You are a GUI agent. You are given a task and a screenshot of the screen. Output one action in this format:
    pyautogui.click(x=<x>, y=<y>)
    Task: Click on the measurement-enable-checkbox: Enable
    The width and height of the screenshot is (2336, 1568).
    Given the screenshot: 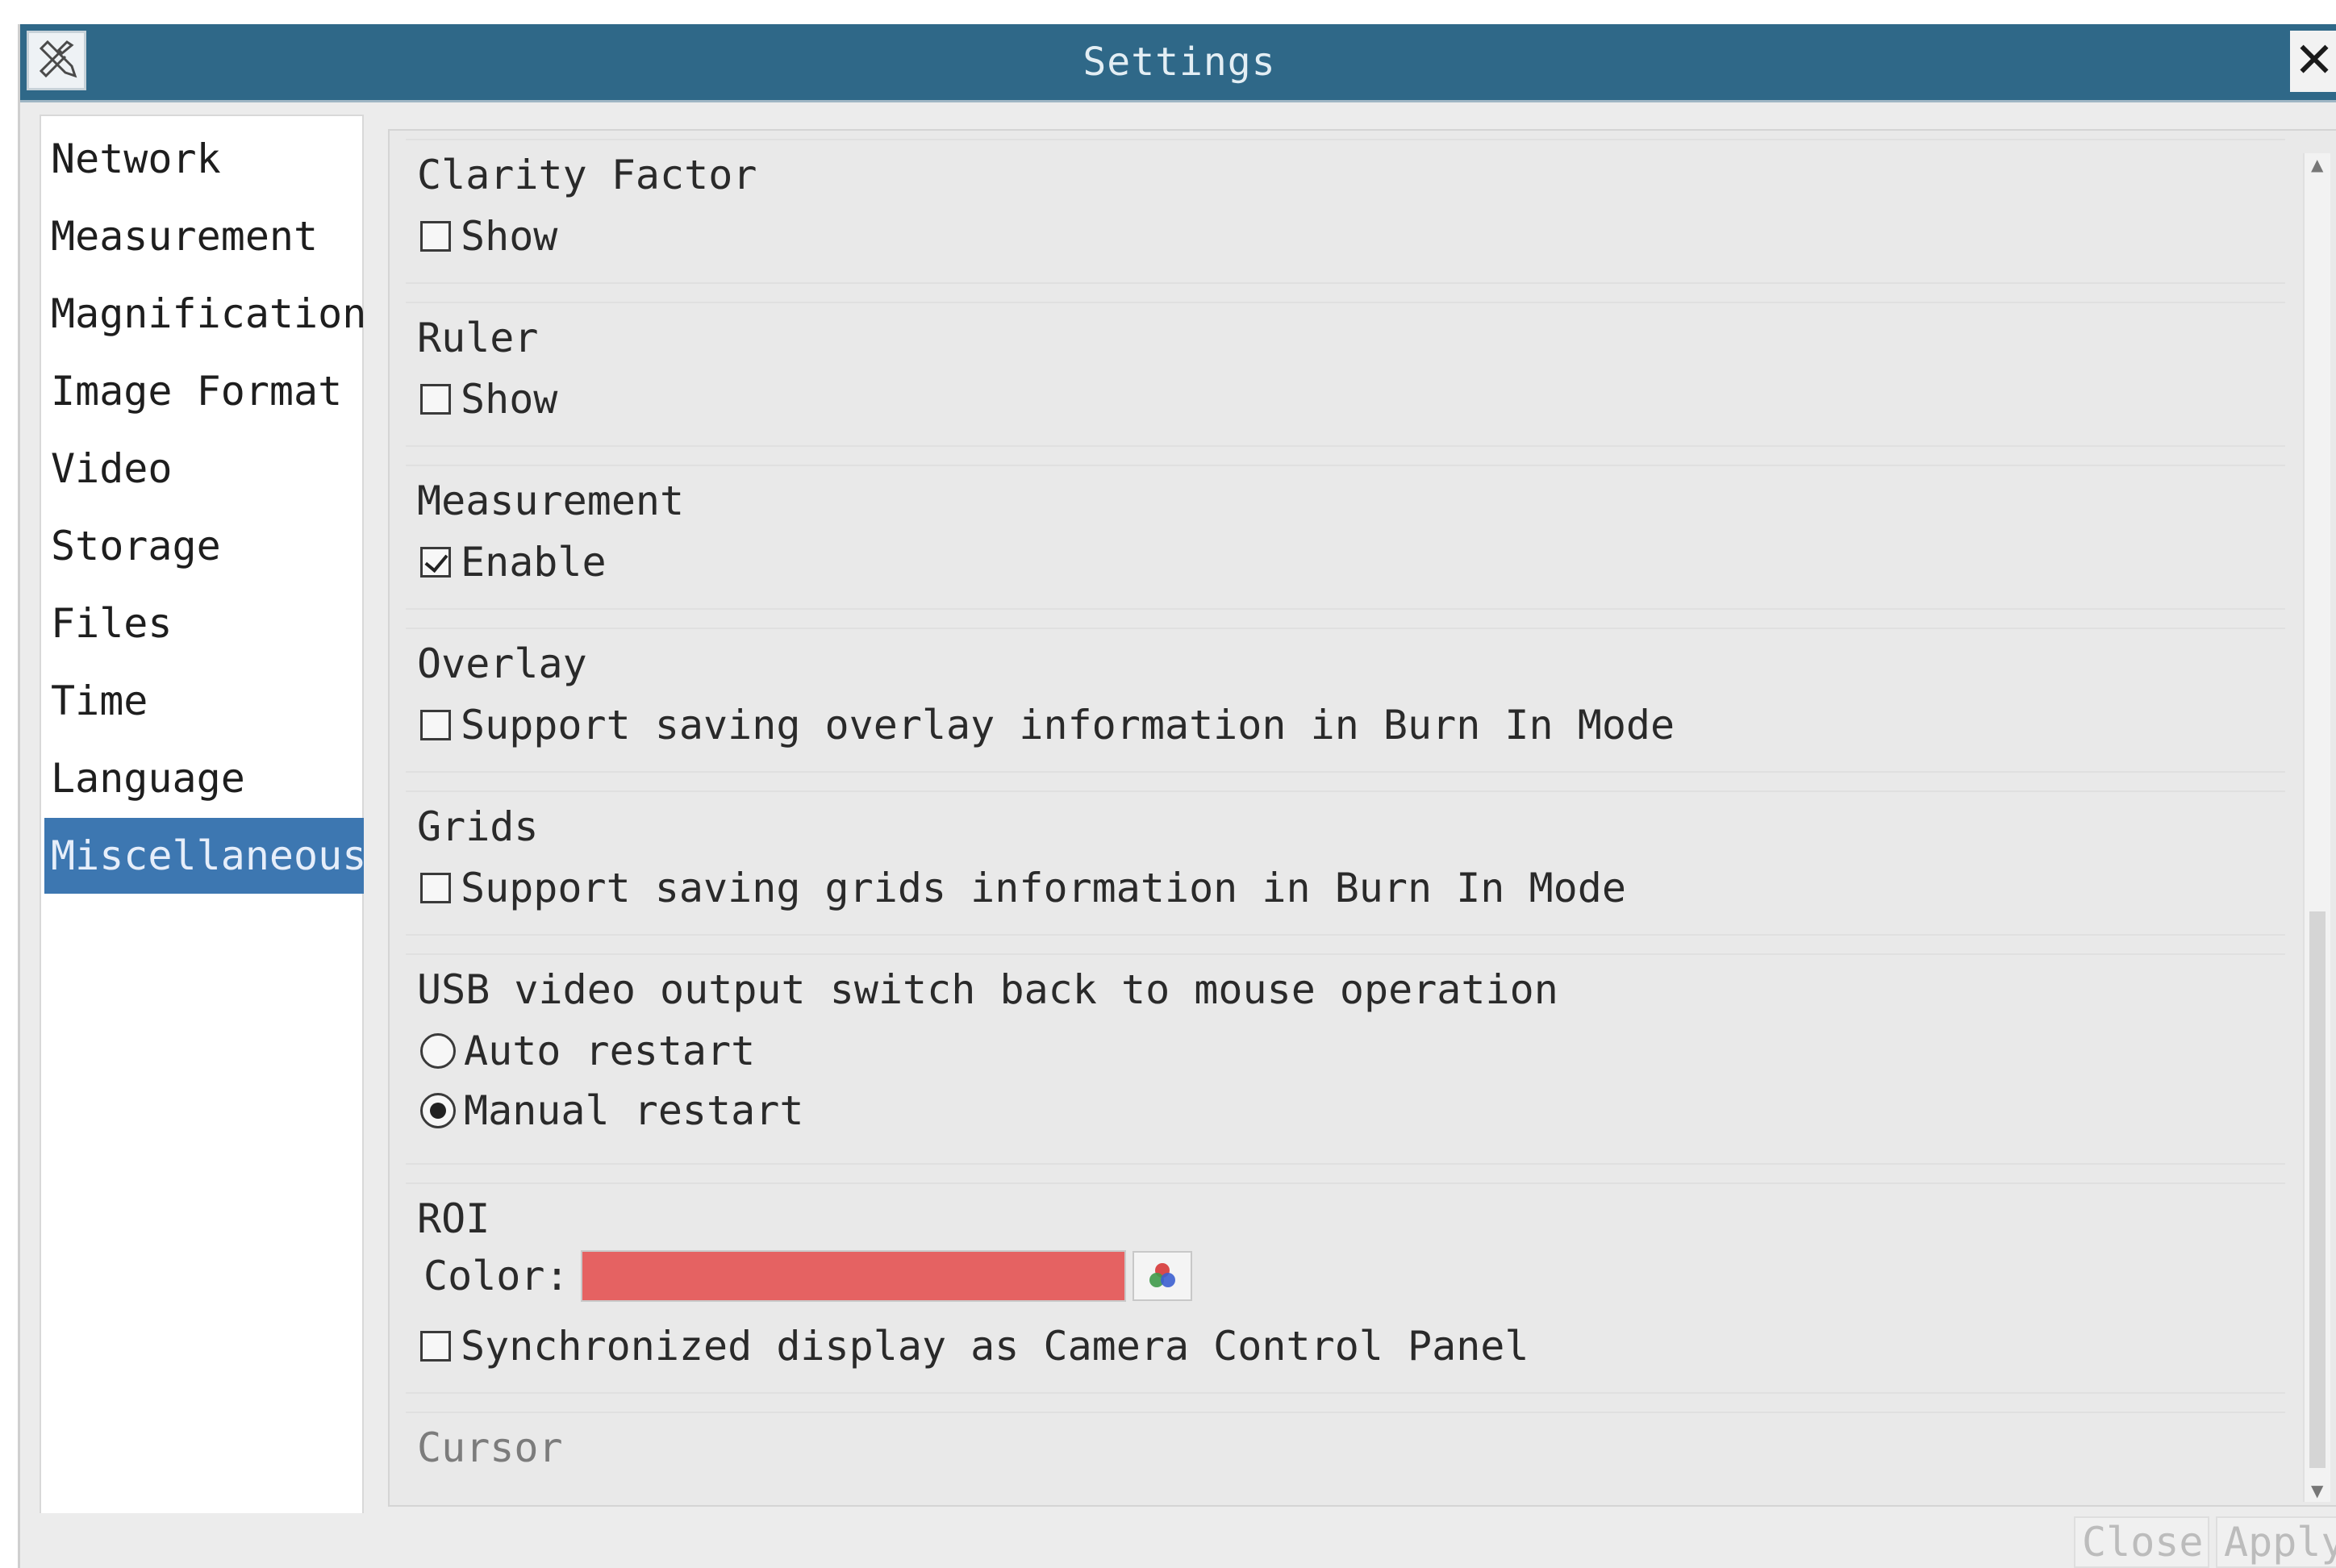 What is the action you would take?
    pyautogui.click(x=514, y=563)
    